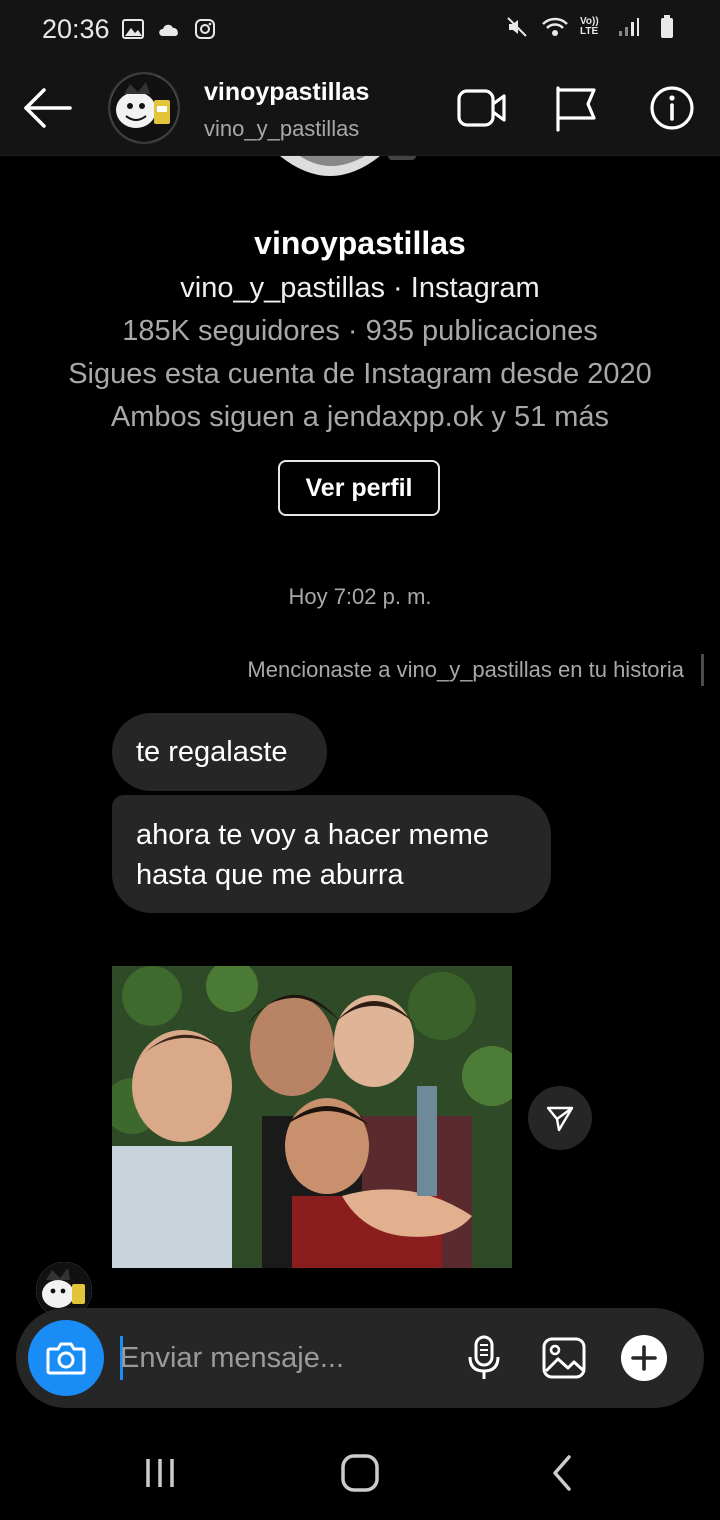  I want to click on back-icon, so click(562, 1473).